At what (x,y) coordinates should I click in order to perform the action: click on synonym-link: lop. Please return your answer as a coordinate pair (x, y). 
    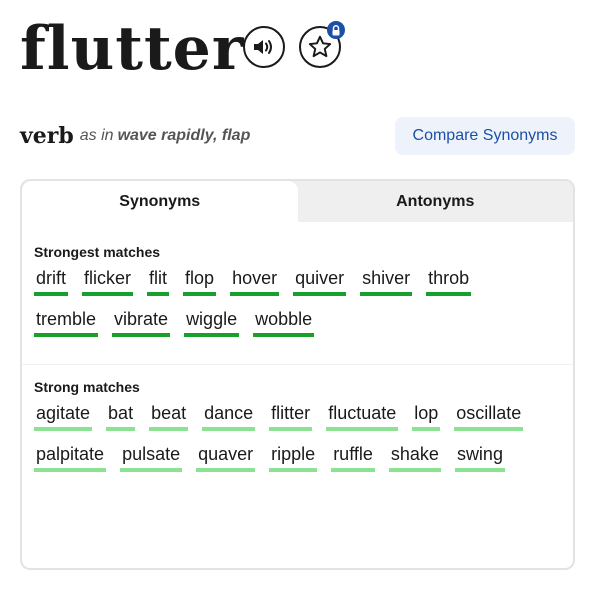
    Looking at the image, I should click on (426, 416).